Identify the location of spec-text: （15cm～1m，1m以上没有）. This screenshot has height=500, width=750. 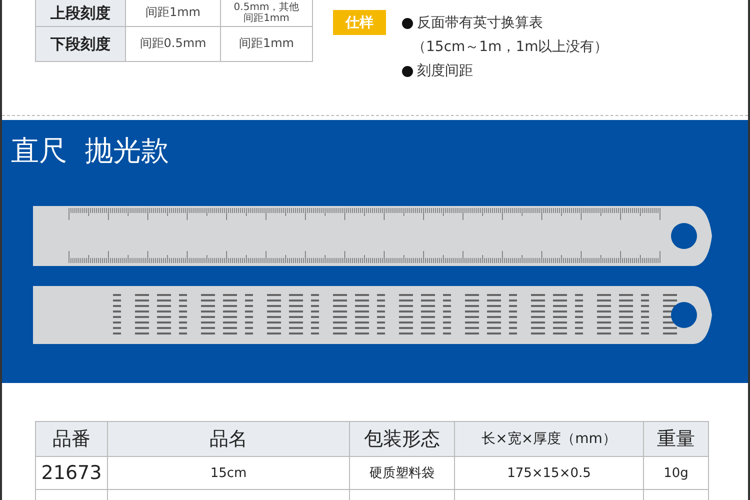
(510, 47).